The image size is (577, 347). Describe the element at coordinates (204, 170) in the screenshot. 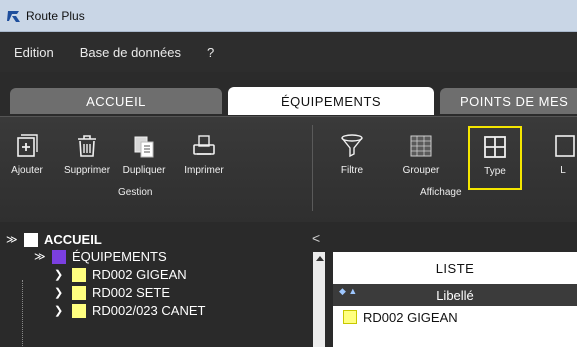

I see `imprimer-label: Imprimer` at that location.